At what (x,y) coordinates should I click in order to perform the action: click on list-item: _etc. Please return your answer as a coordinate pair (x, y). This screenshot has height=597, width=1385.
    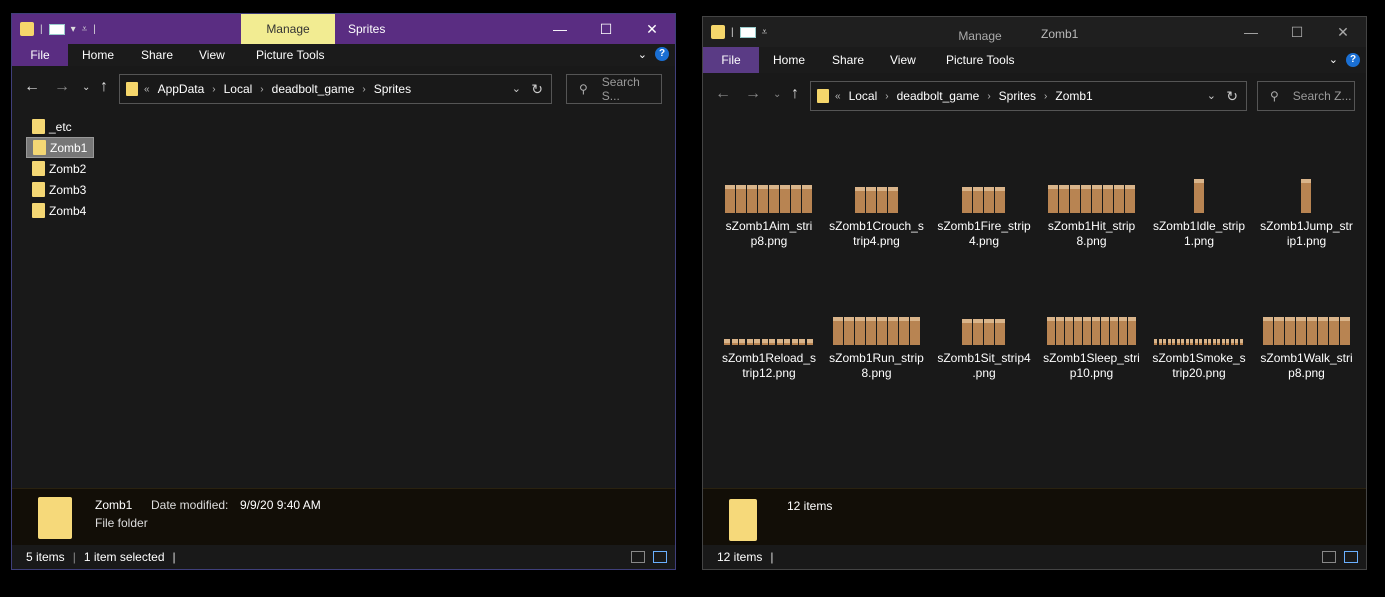
    Looking at the image, I should click on (60, 126).